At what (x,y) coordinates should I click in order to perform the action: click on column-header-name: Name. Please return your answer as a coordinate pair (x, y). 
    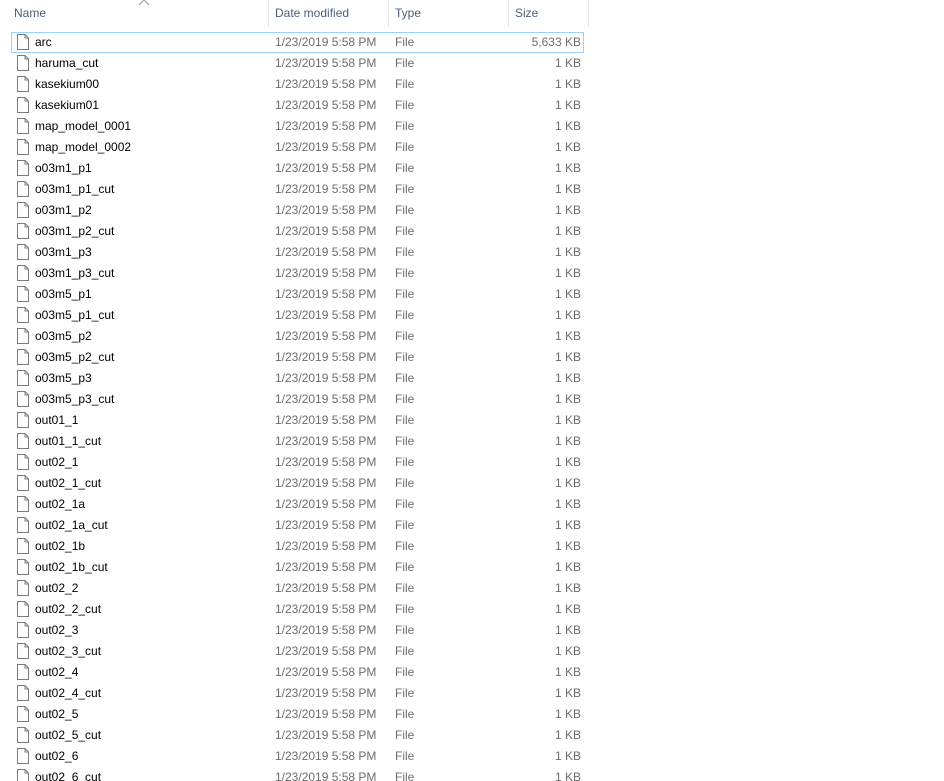
    Looking at the image, I should click on (138, 13).